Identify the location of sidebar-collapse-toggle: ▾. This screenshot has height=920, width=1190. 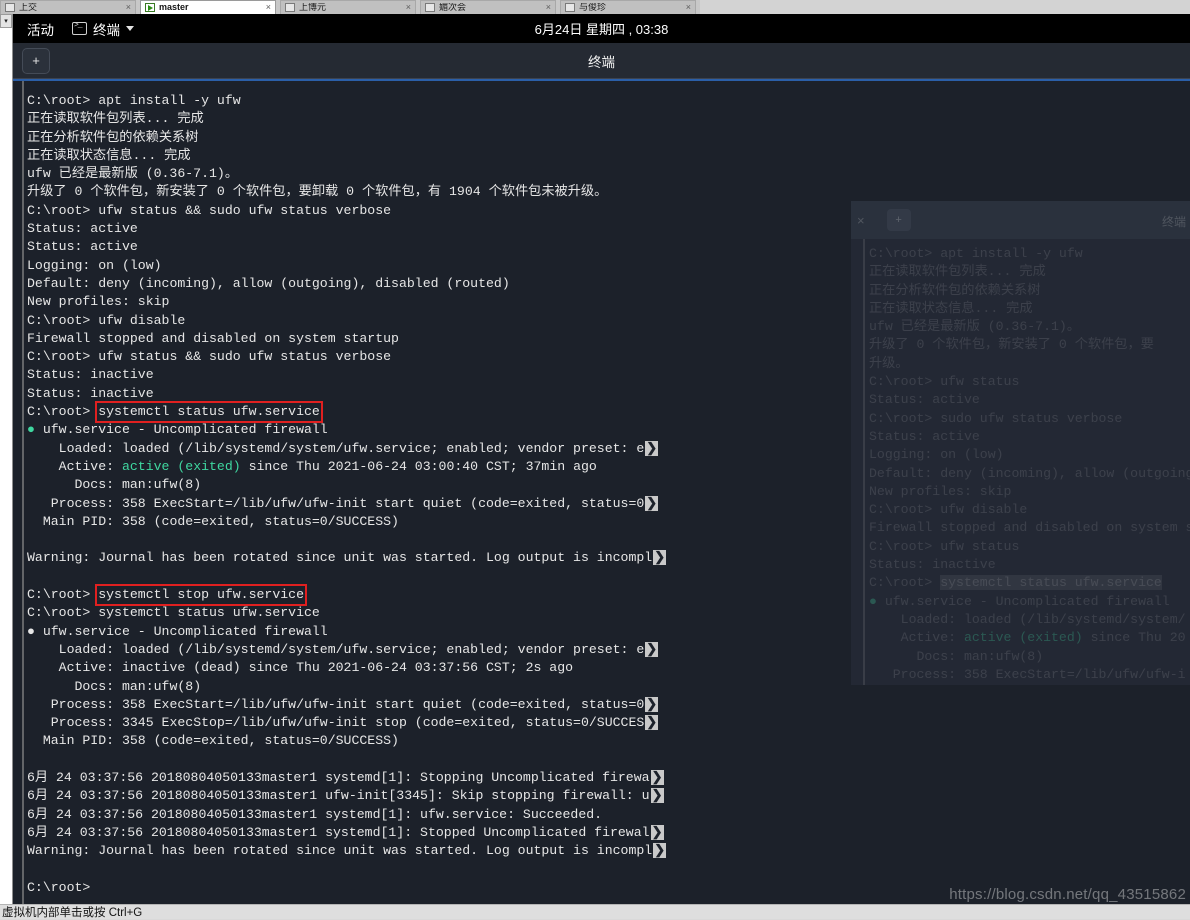
(6, 21).